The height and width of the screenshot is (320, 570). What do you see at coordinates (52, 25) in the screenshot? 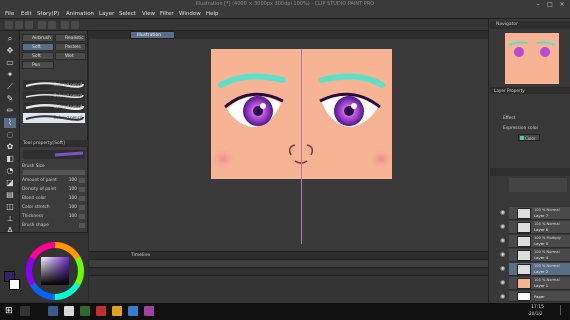
I see `redo-icon` at bounding box center [52, 25].